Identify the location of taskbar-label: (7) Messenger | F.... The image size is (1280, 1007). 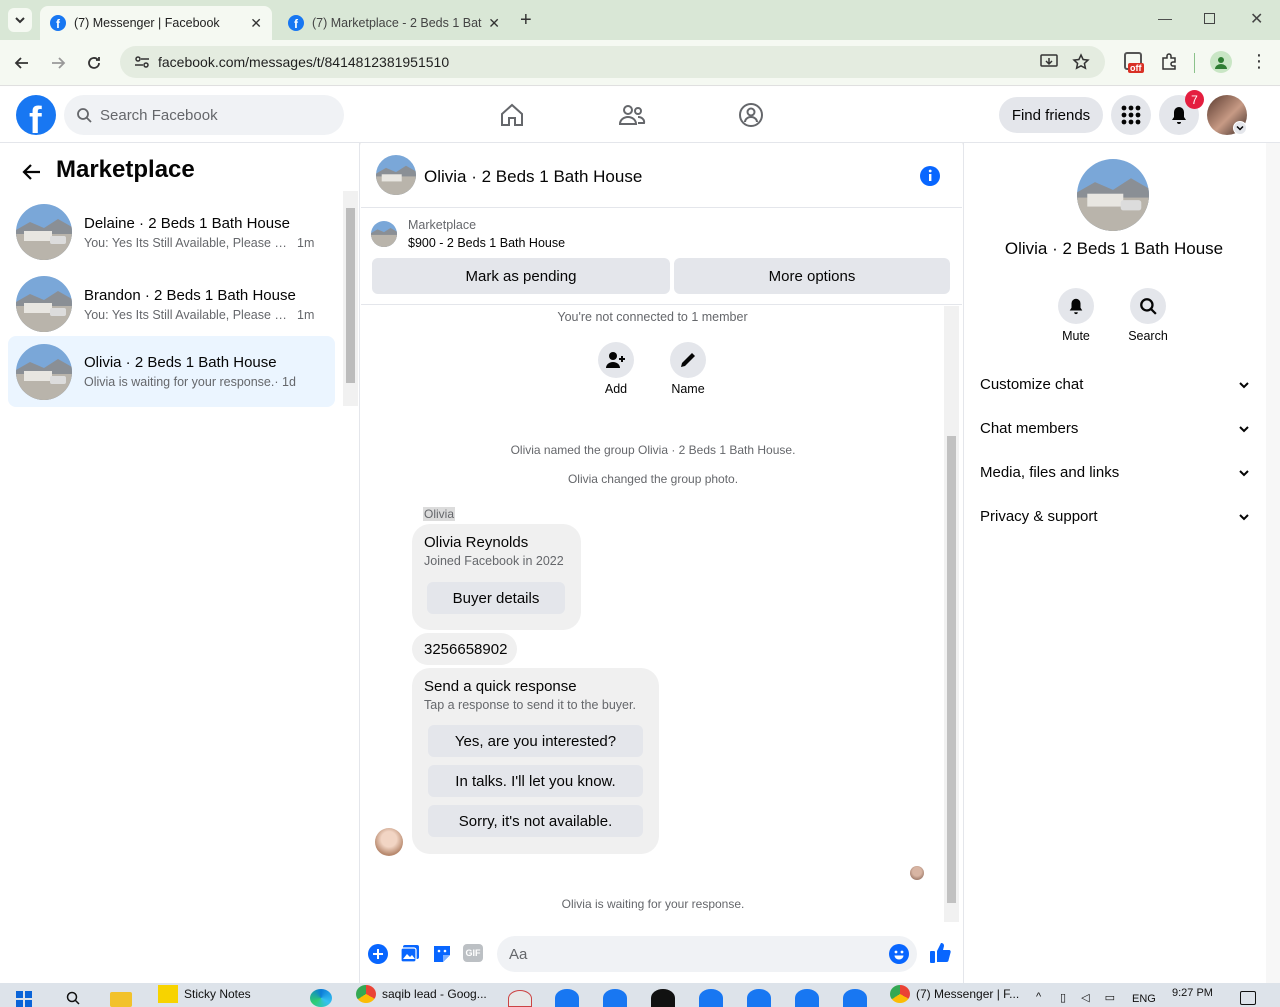
(968, 994).